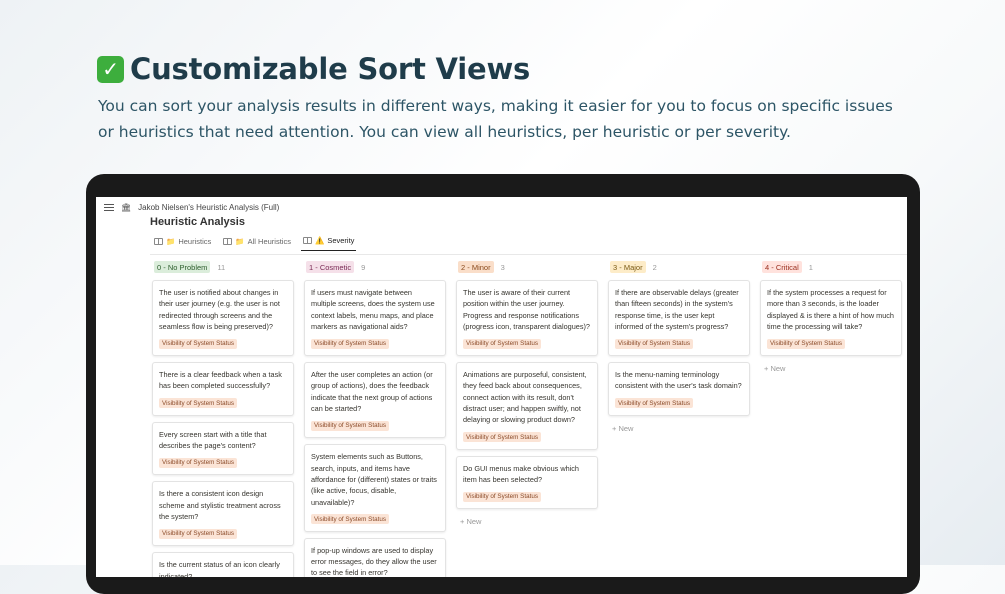 Image resolution: width=1005 pixels, height=594 pixels. What do you see at coordinates (195, 241) in the screenshot?
I see `tab-label: Heuristics` at bounding box center [195, 241].